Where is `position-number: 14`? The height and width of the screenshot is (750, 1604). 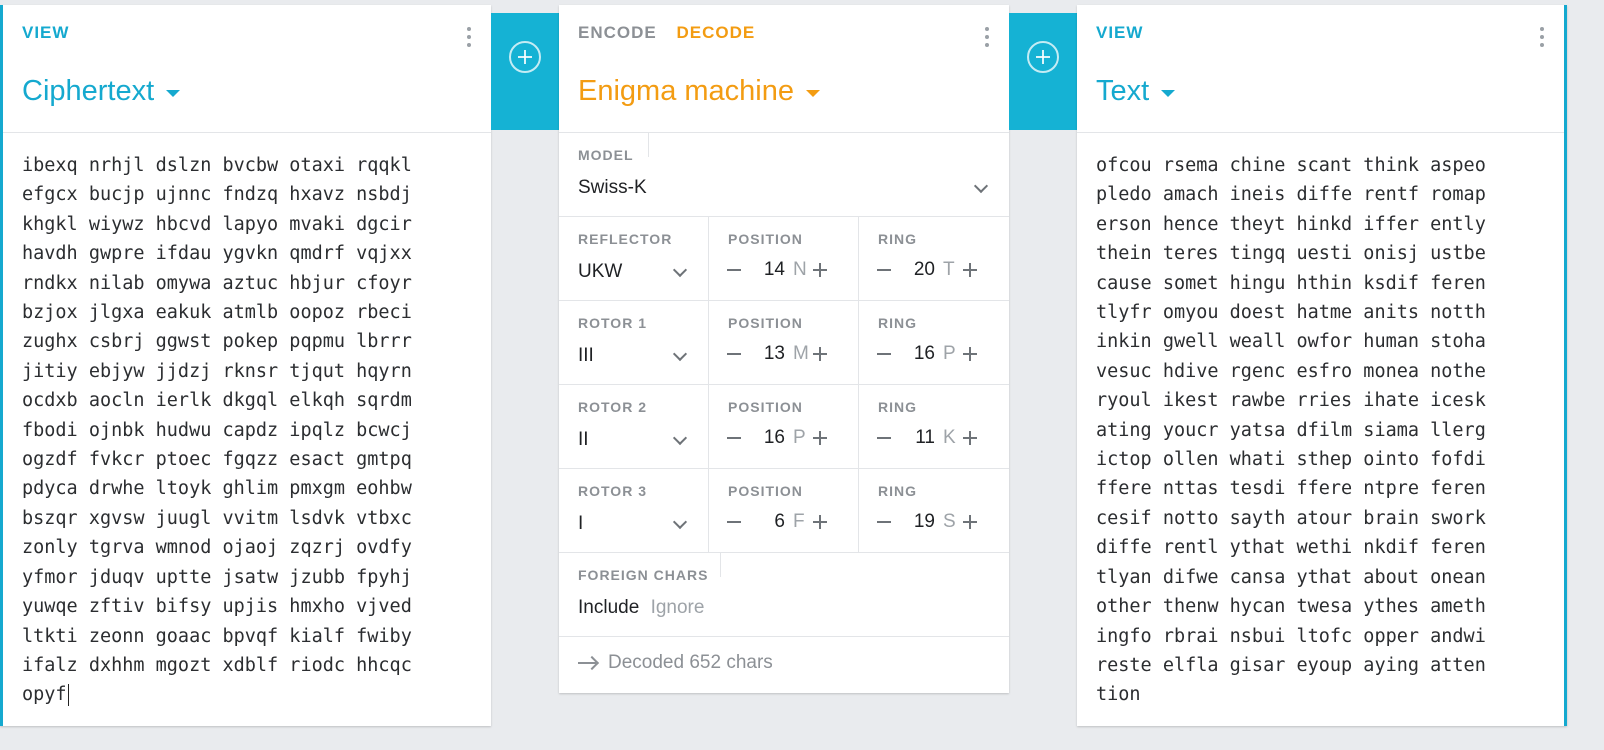 position-number: 14 is located at coordinates (763, 270).